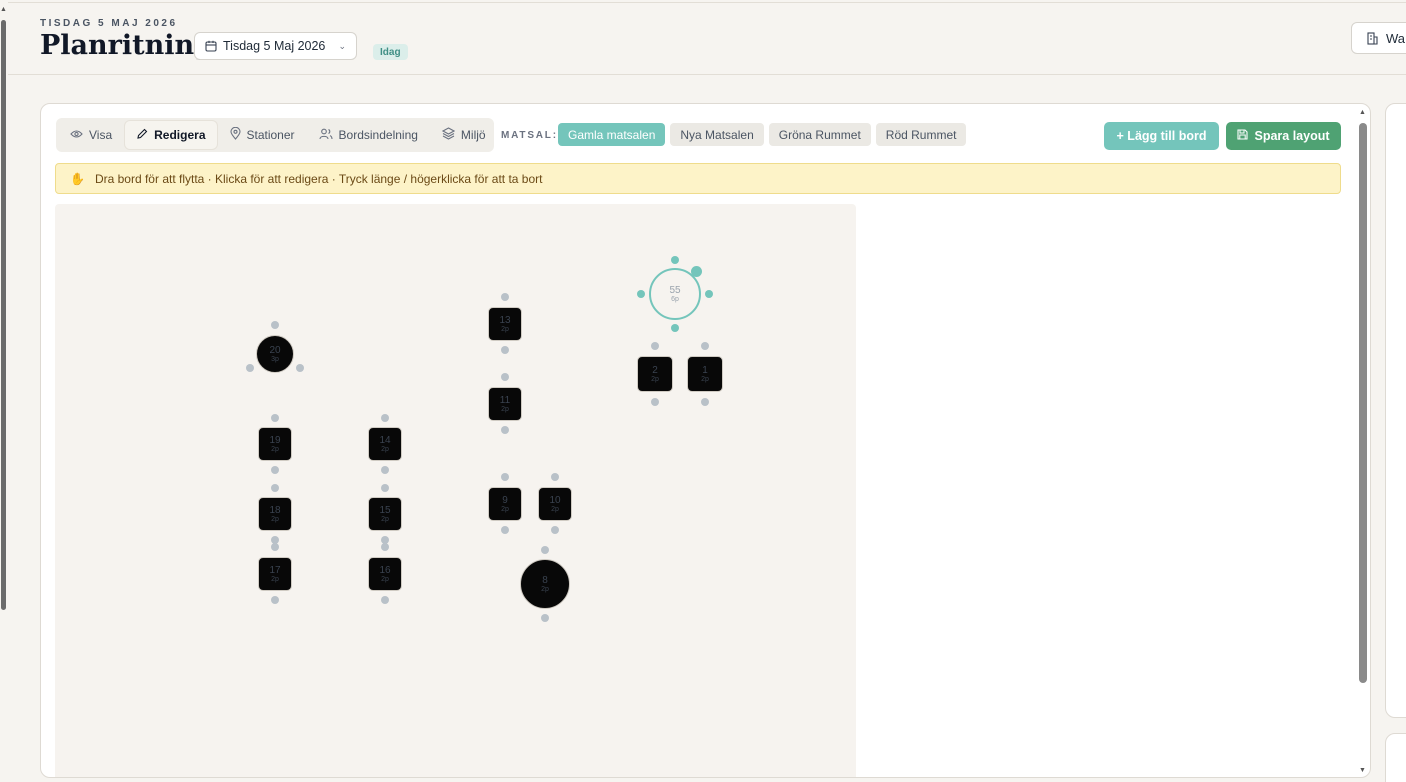  I want to click on map-pin-icon, so click(235, 134).